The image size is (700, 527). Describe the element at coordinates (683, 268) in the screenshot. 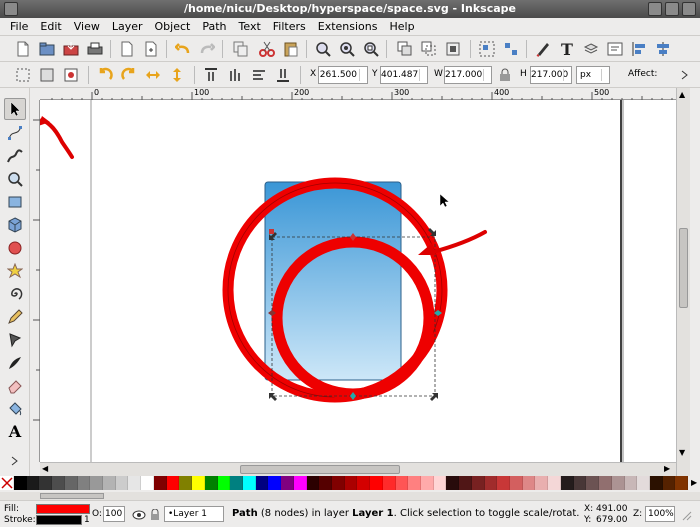

I see `vertical-scroll-thumb` at that location.